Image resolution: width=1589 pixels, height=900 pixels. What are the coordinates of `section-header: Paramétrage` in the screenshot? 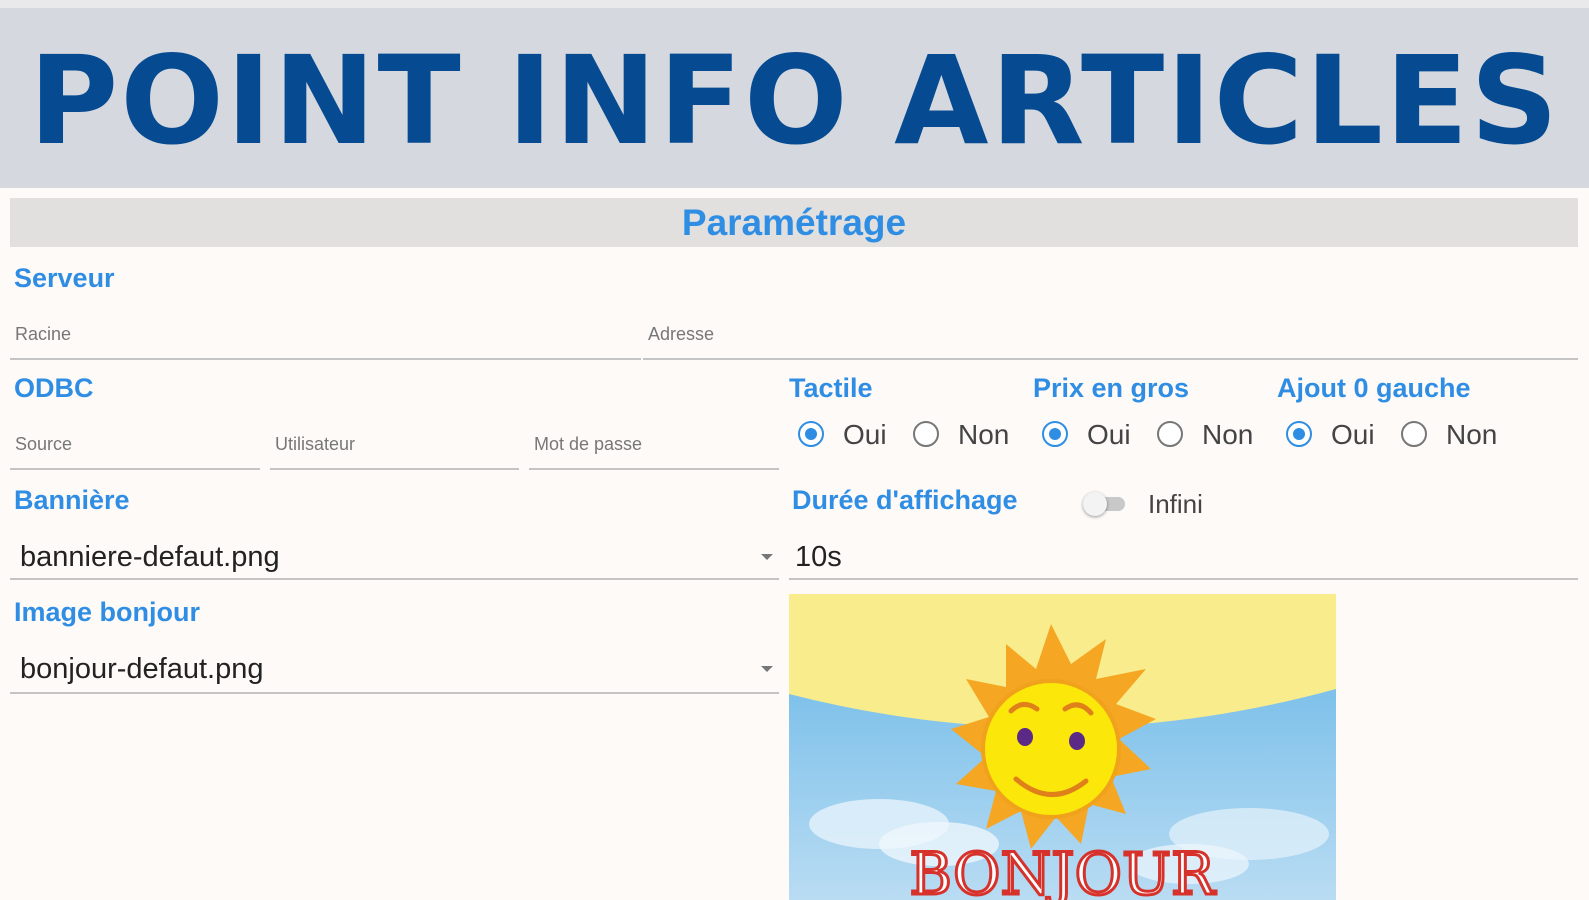 It's located at (794, 222).